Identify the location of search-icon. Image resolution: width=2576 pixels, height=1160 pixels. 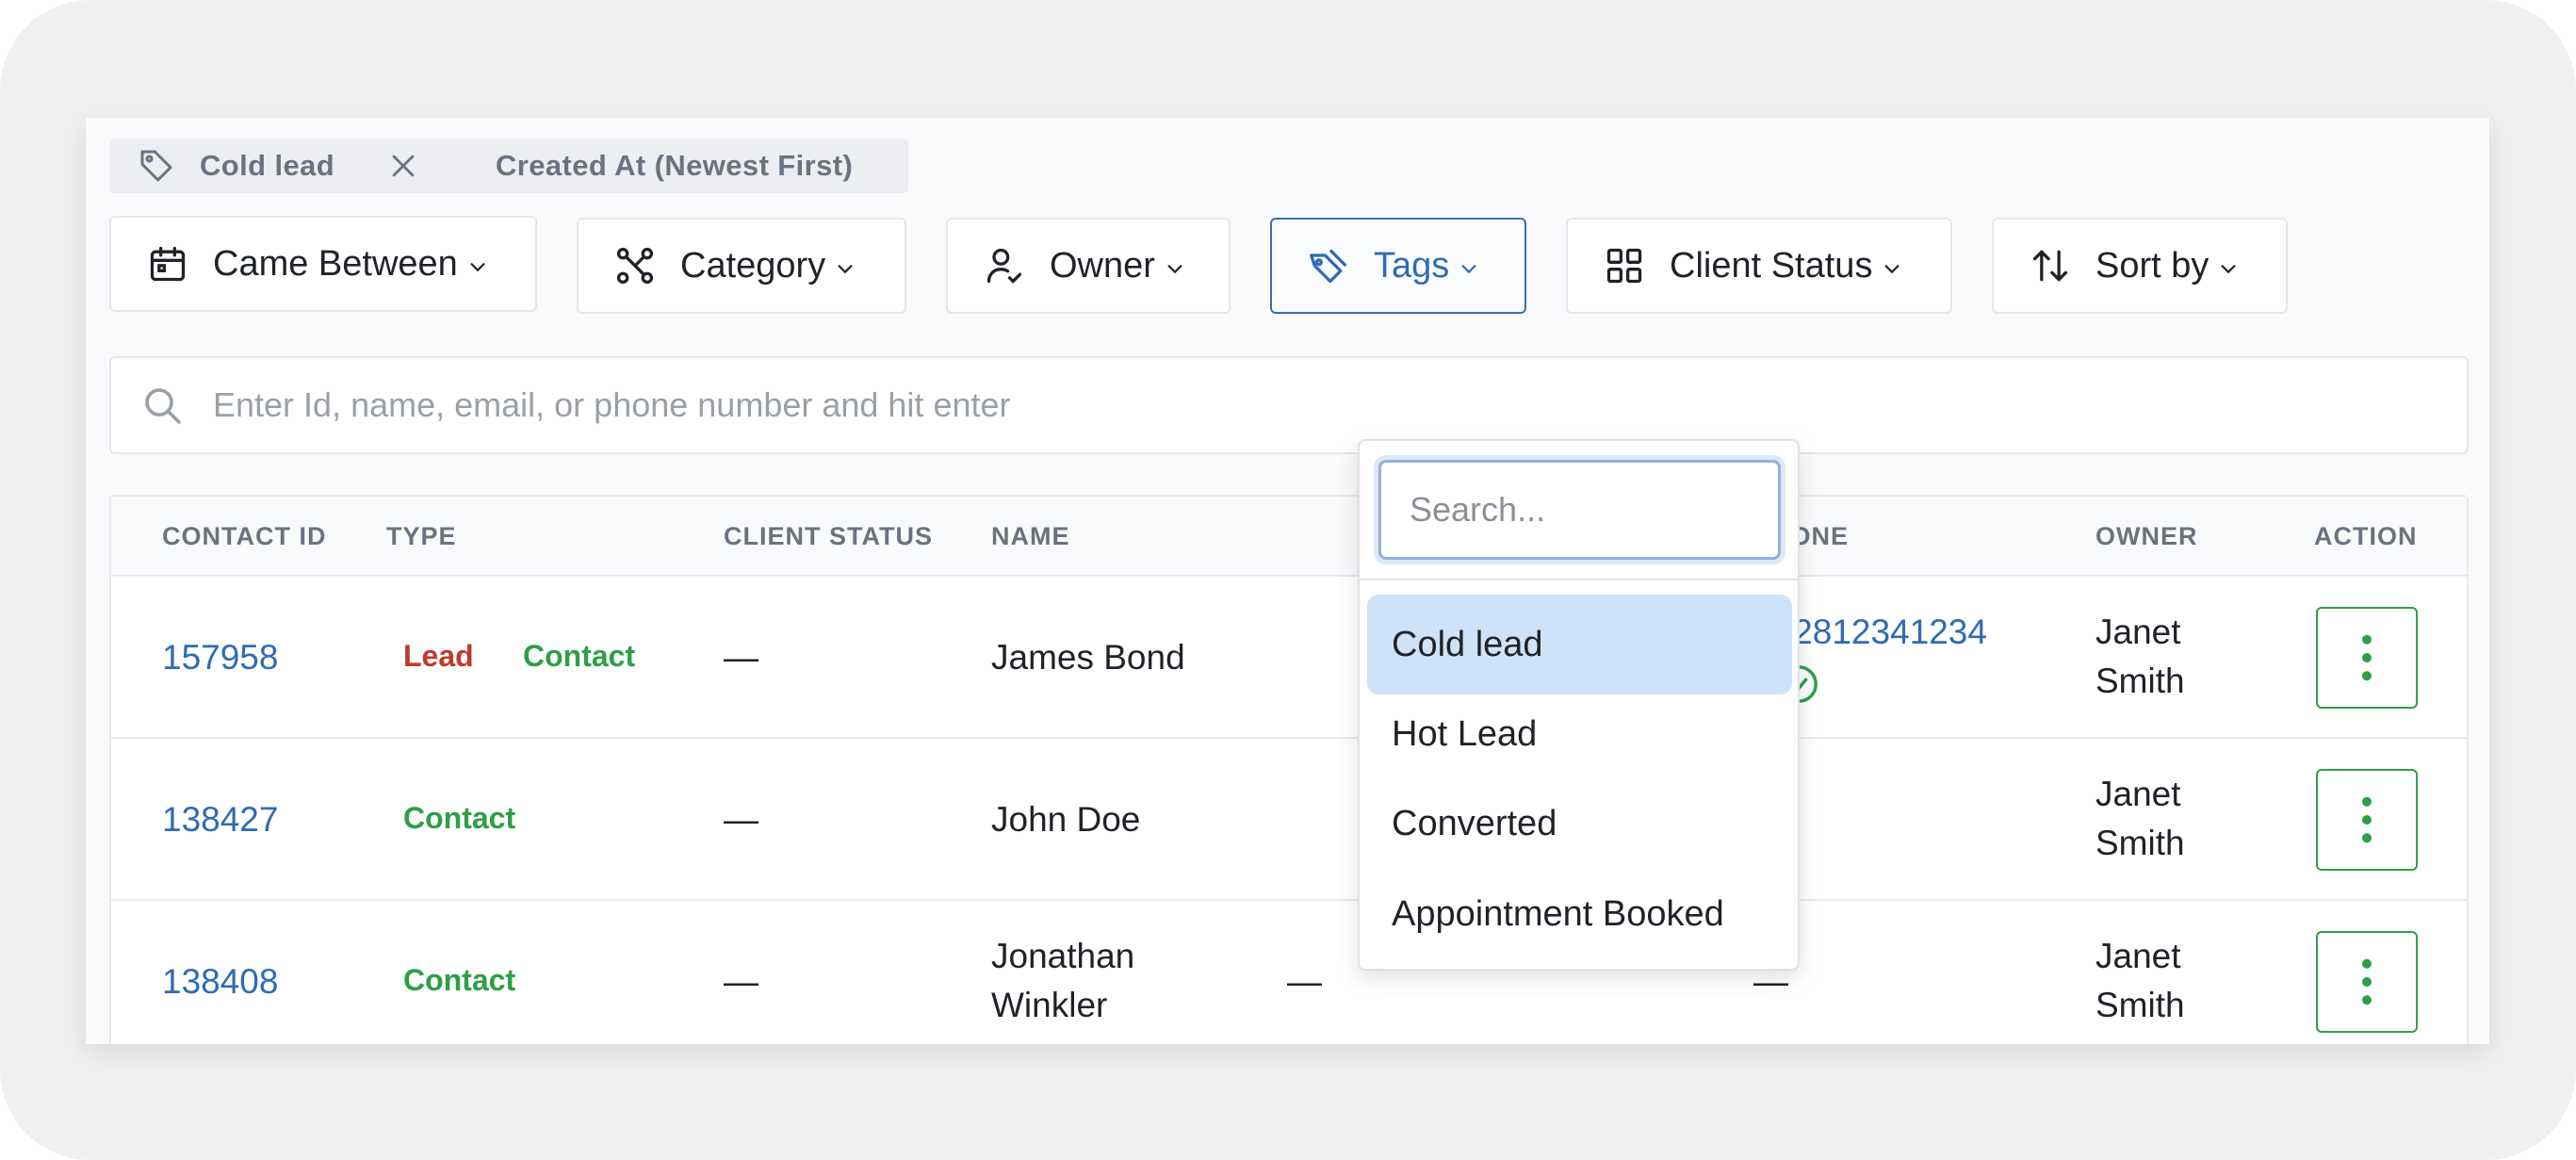
(163, 406).